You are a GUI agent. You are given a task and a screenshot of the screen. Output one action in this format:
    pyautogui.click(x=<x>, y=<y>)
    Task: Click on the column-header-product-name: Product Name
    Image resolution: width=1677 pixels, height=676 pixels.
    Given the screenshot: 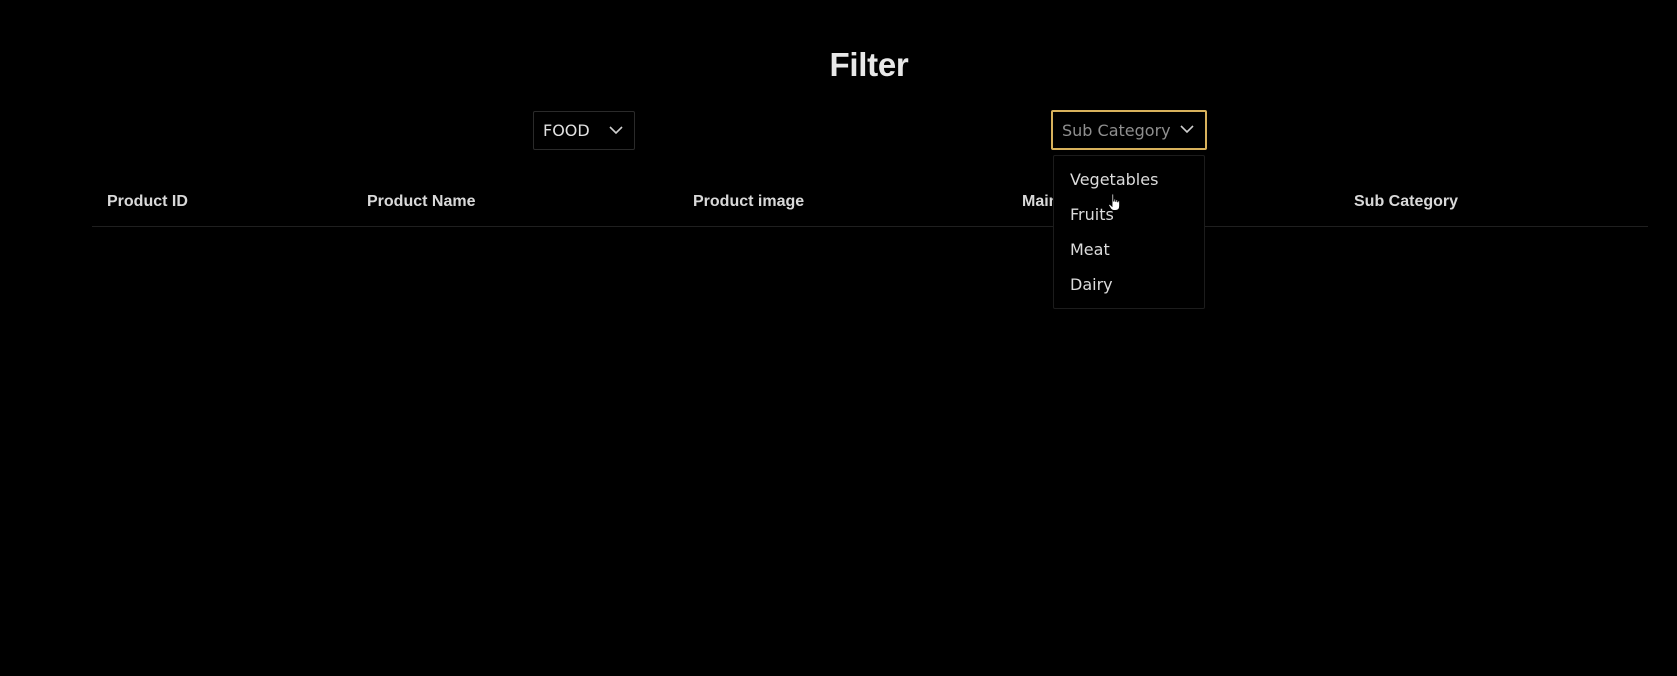 What is the action you would take?
    pyautogui.click(x=421, y=202)
    